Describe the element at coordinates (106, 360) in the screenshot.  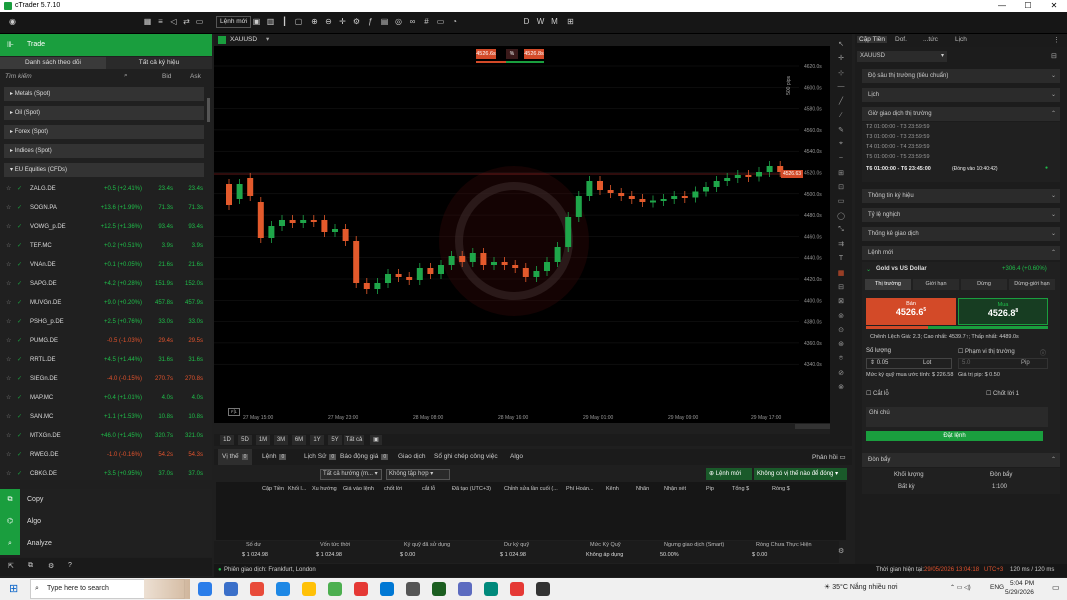
I see `symbol-row: ☆ ✓ RRTL.DE +4.5 (+1.44%) 31.6s 31.6s` at that location.